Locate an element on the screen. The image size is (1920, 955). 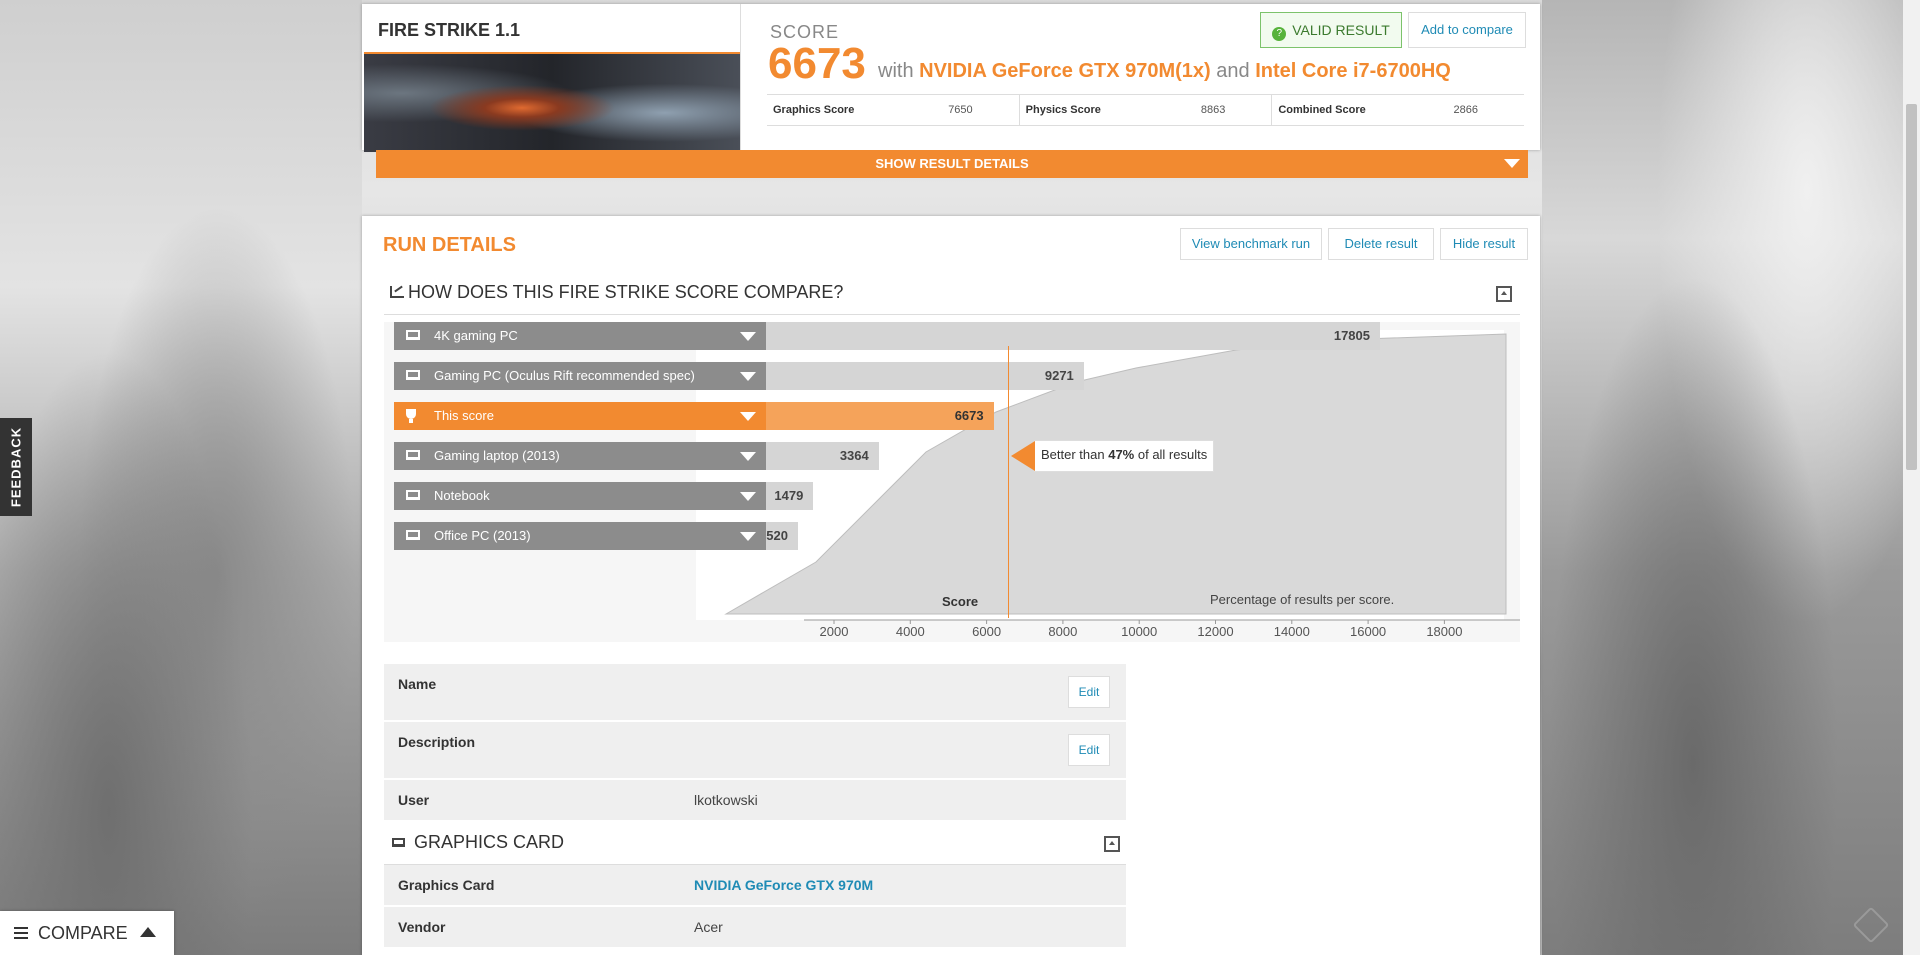
comparison-row-label: Gaming laptop (2013) is located at coordinates (580, 456).